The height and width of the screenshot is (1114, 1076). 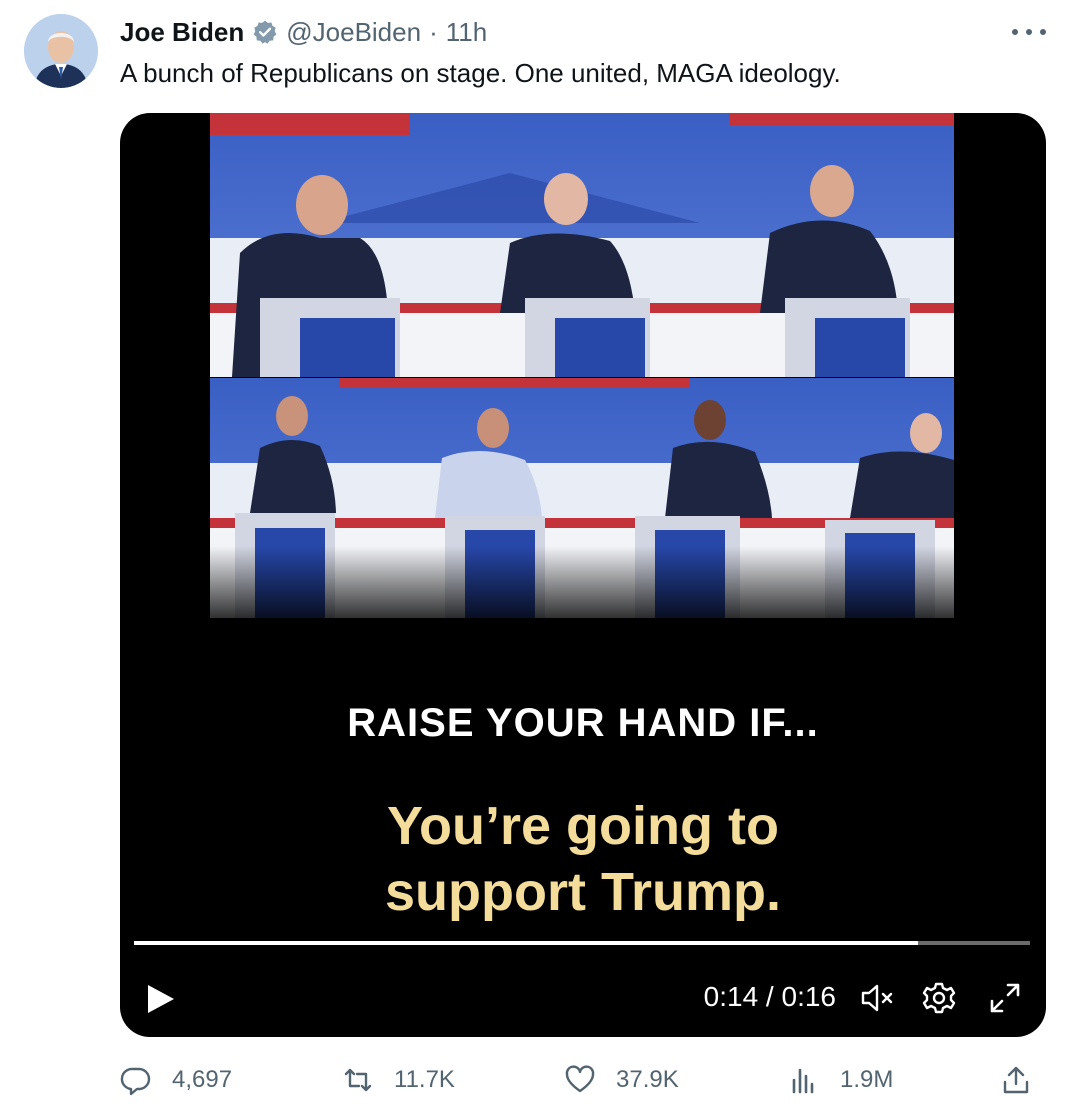 What do you see at coordinates (202, 1079) in the screenshot?
I see `reply-count: 4,697` at bounding box center [202, 1079].